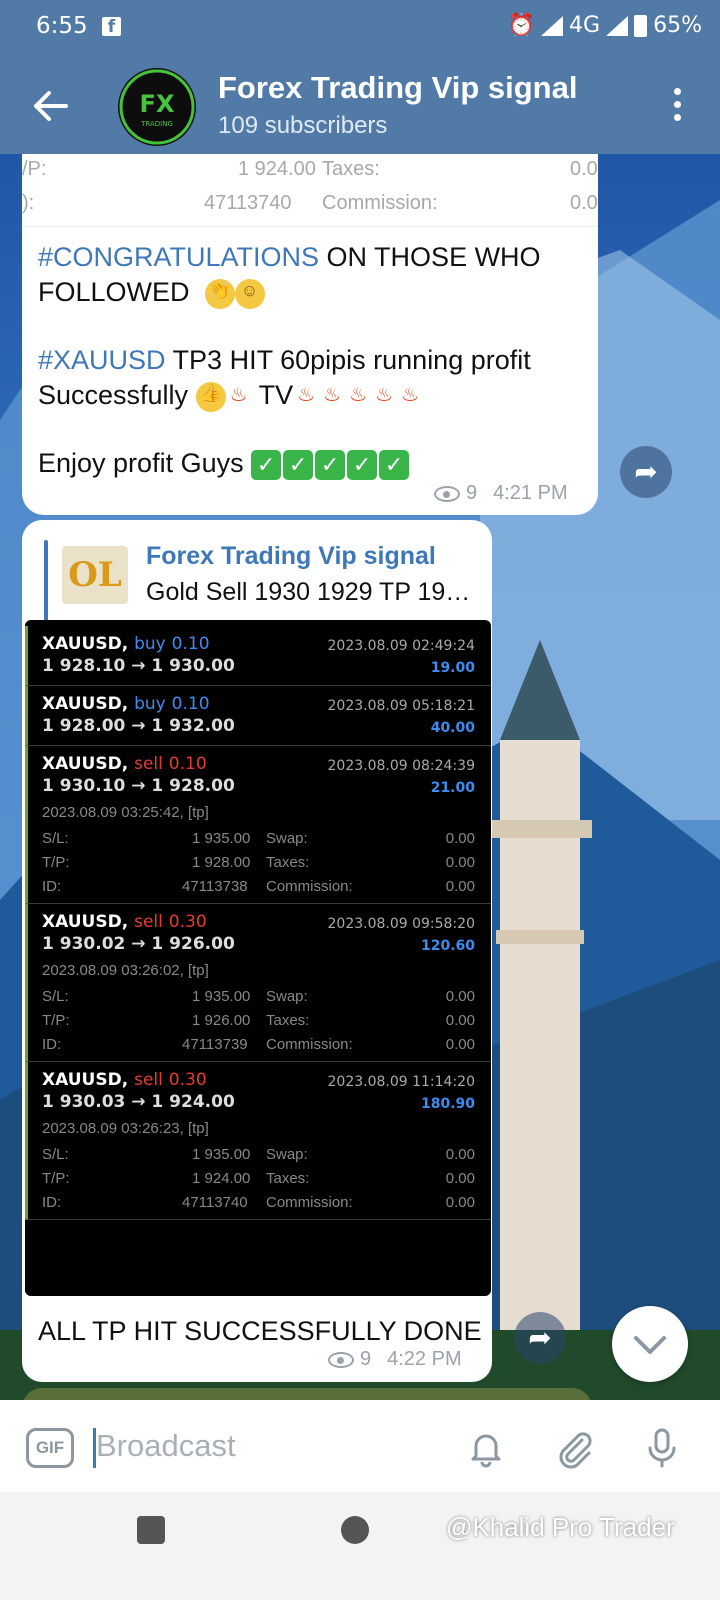  Describe the element at coordinates (521, 25) in the screenshot. I see `alarm-icon: ⏰` at that location.